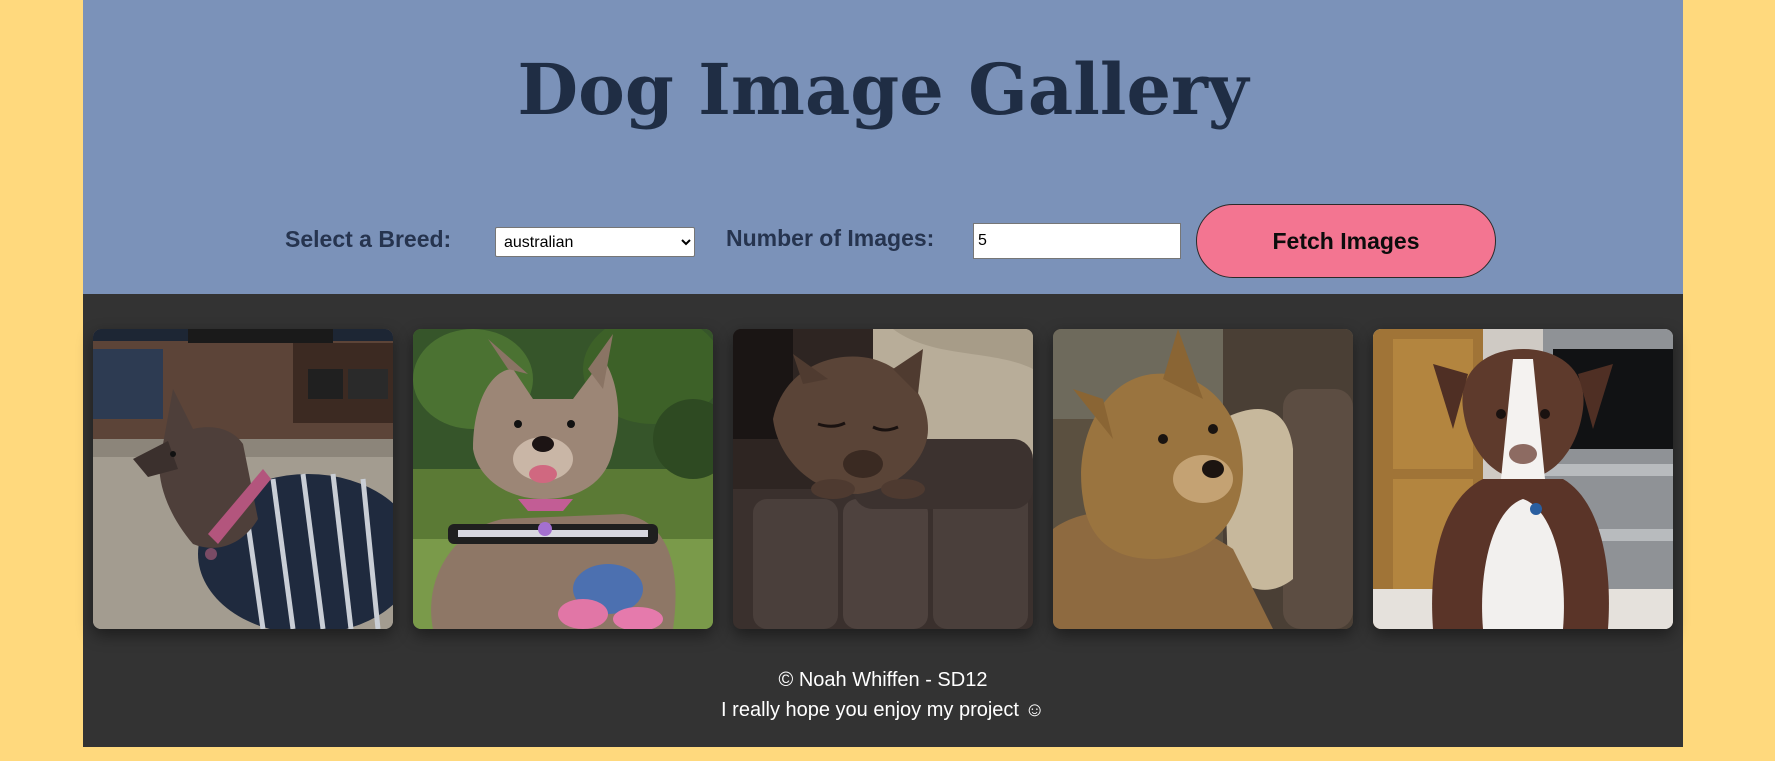  I want to click on page-title: Dog Image Gallery, so click(883, 89).